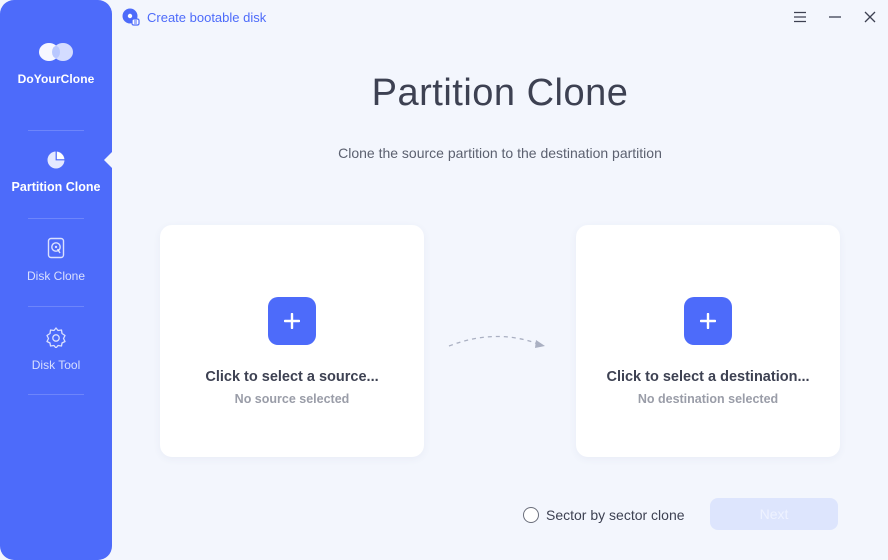  Describe the element at coordinates (708, 399) in the screenshot. I see `destination-status: No destination selected` at that location.